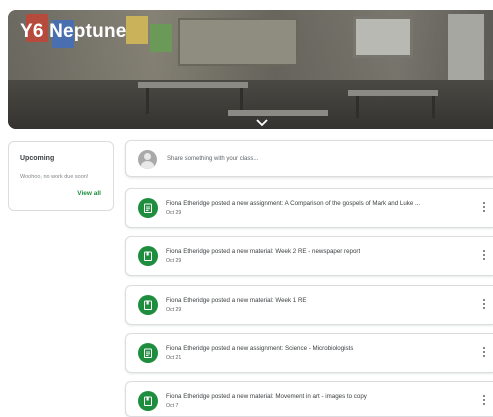  I want to click on avatar-body, so click(147, 165).